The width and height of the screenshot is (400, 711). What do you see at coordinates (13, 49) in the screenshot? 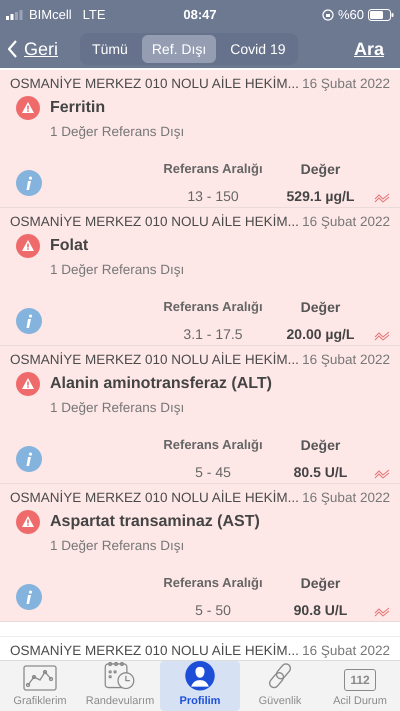
I see `chevron-left-icon` at bounding box center [13, 49].